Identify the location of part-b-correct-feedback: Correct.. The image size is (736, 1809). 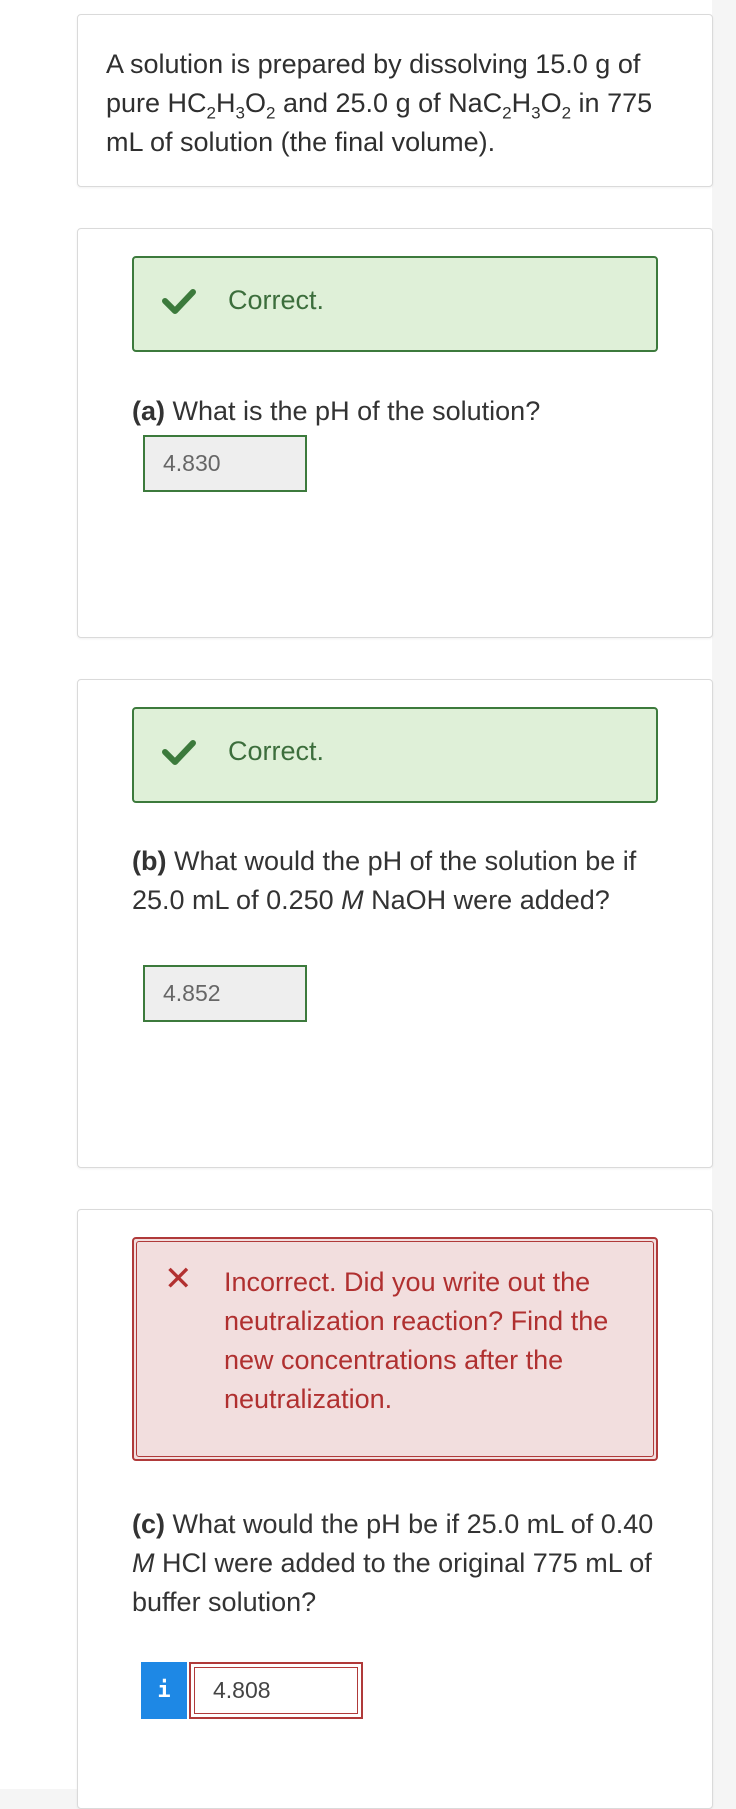
(395, 755).